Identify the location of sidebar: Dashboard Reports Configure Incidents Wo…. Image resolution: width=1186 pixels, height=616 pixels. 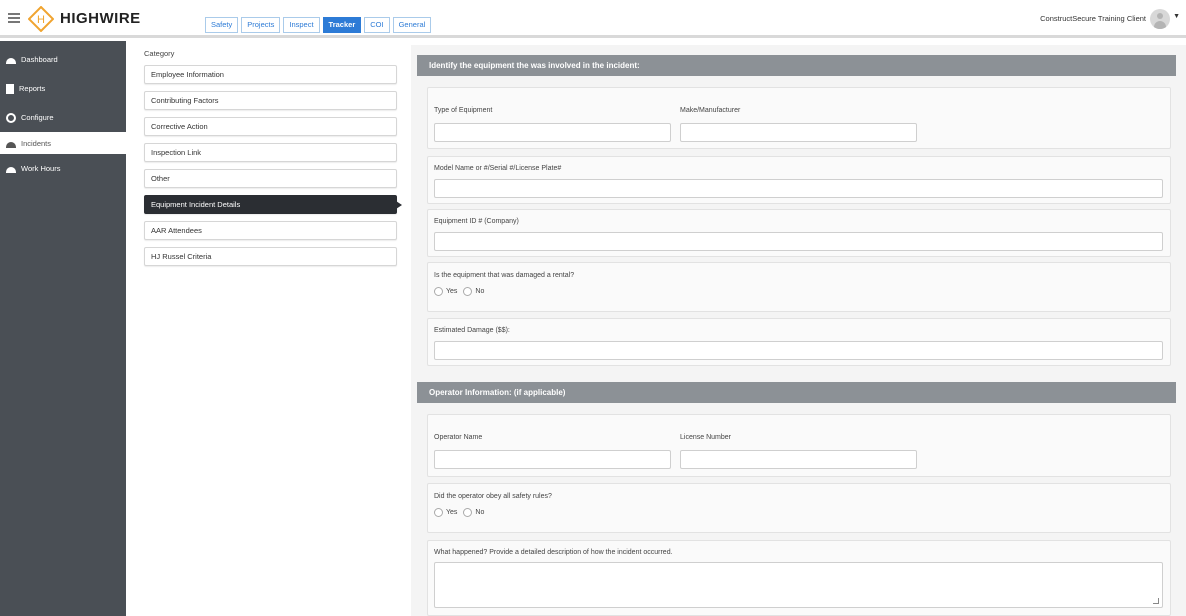
(63, 328).